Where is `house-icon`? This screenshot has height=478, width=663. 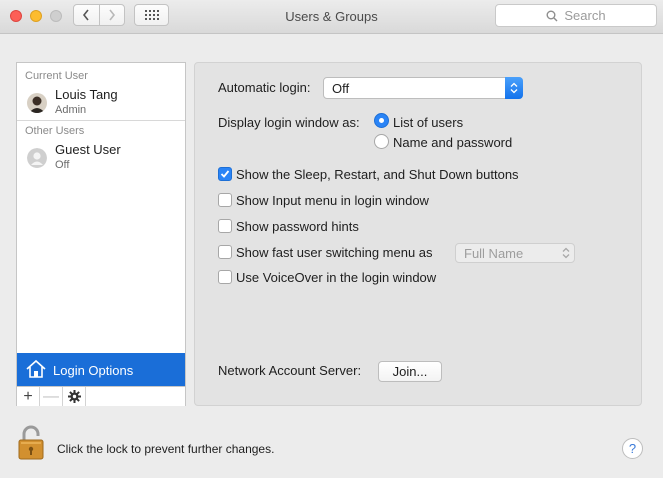
house-icon is located at coordinates (36, 368).